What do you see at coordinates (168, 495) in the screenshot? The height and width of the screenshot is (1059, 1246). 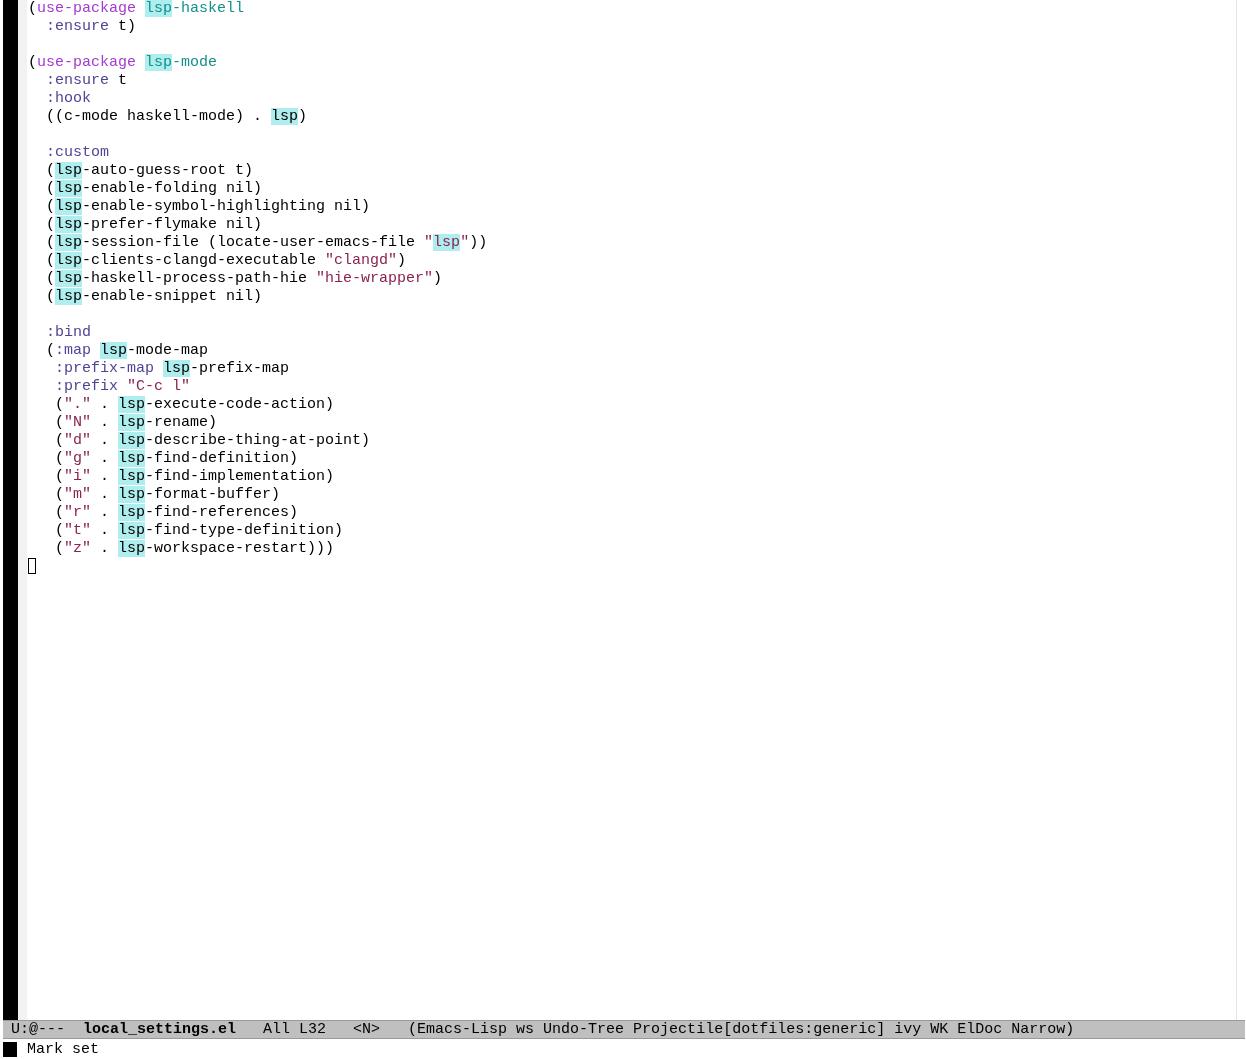 I see `code-line: ("m" . lsp-format-buffer)` at bounding box center [168, 495].